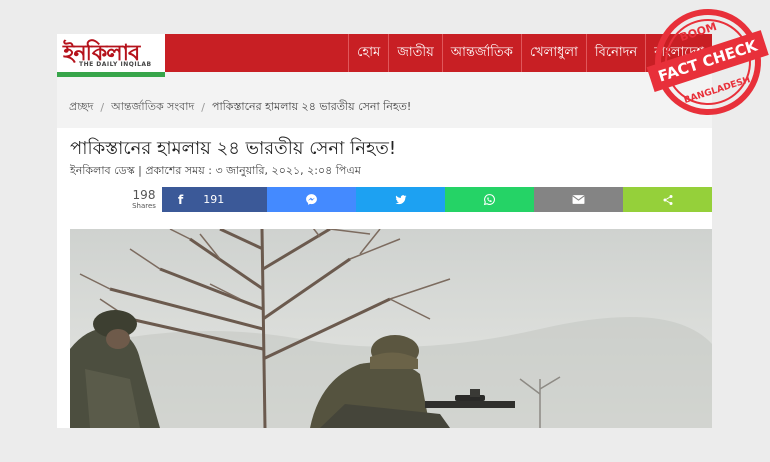  I want to click on facebook-share-button: f 191, so click(214, 199).